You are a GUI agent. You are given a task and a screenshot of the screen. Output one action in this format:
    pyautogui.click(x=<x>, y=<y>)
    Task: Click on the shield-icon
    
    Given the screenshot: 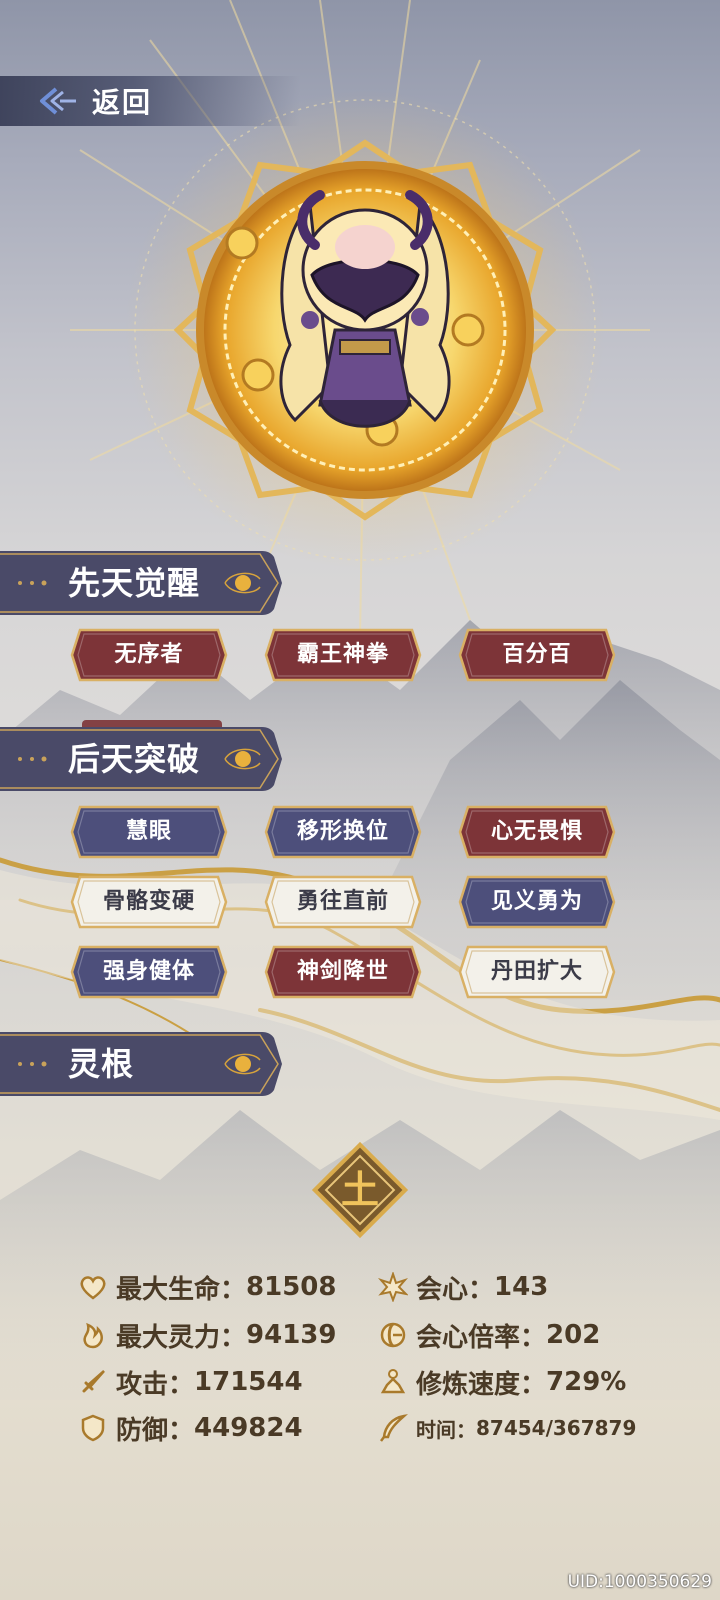 What is the action you would take?
    pyautogui.click(x=93, y=1428)
    